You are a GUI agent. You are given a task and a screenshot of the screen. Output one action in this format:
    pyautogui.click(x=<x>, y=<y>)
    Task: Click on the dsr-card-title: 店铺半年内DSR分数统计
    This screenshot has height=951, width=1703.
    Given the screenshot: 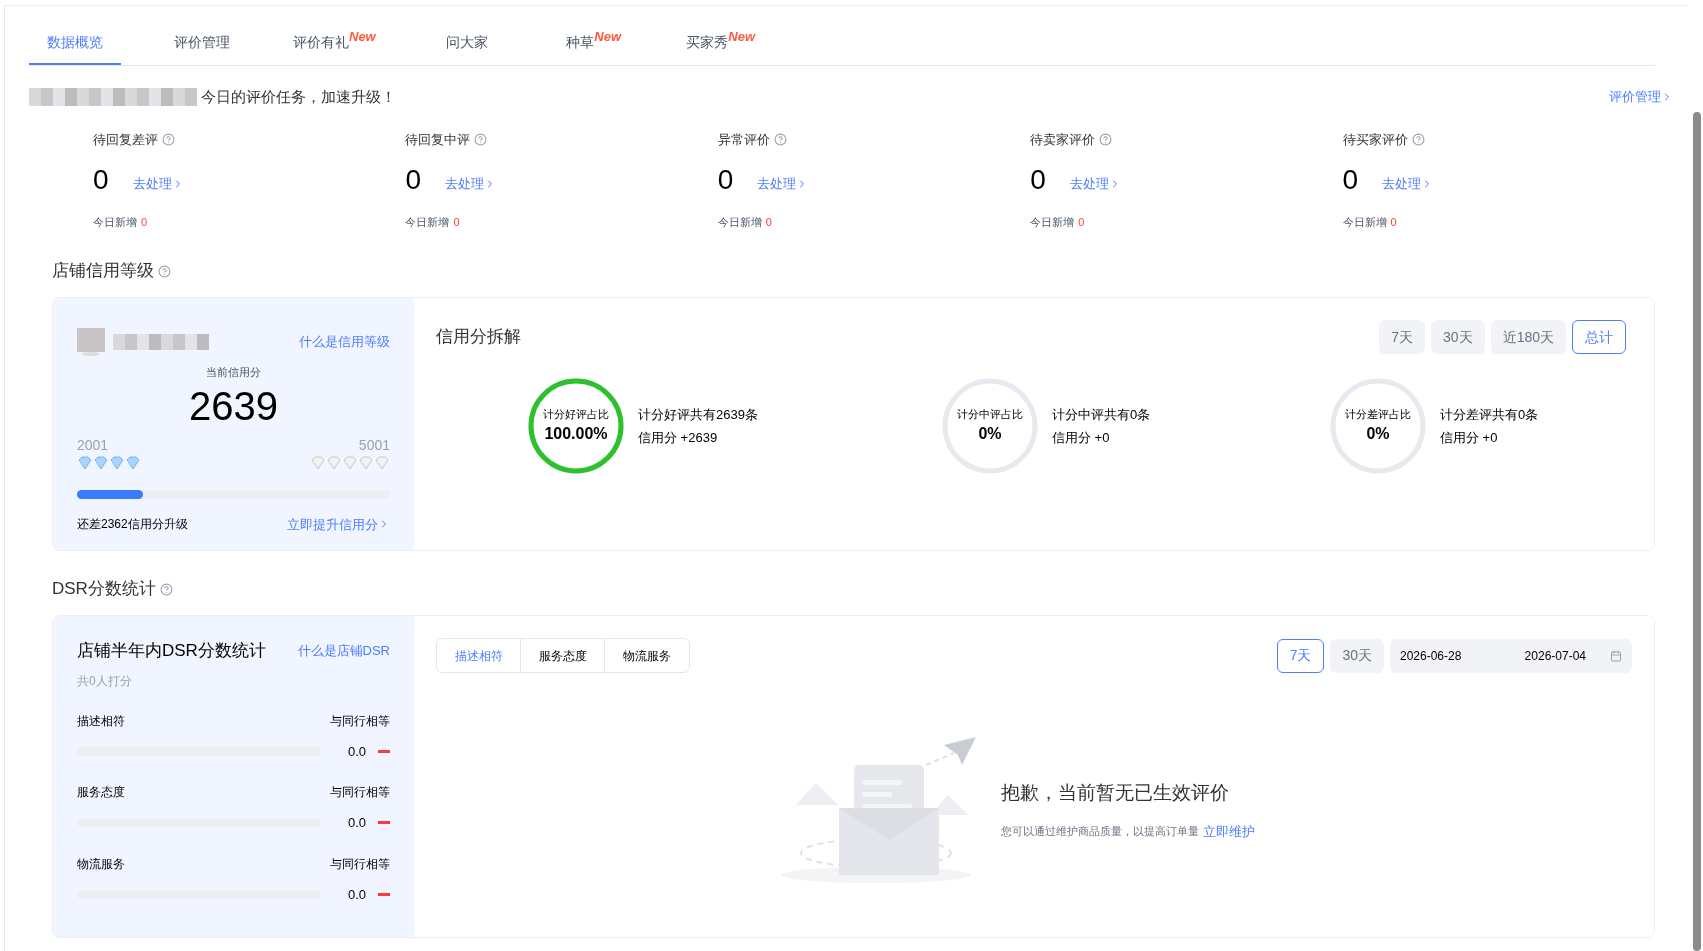 What is the action you would take?
    pyautogui.click(x=171, y=651)
    